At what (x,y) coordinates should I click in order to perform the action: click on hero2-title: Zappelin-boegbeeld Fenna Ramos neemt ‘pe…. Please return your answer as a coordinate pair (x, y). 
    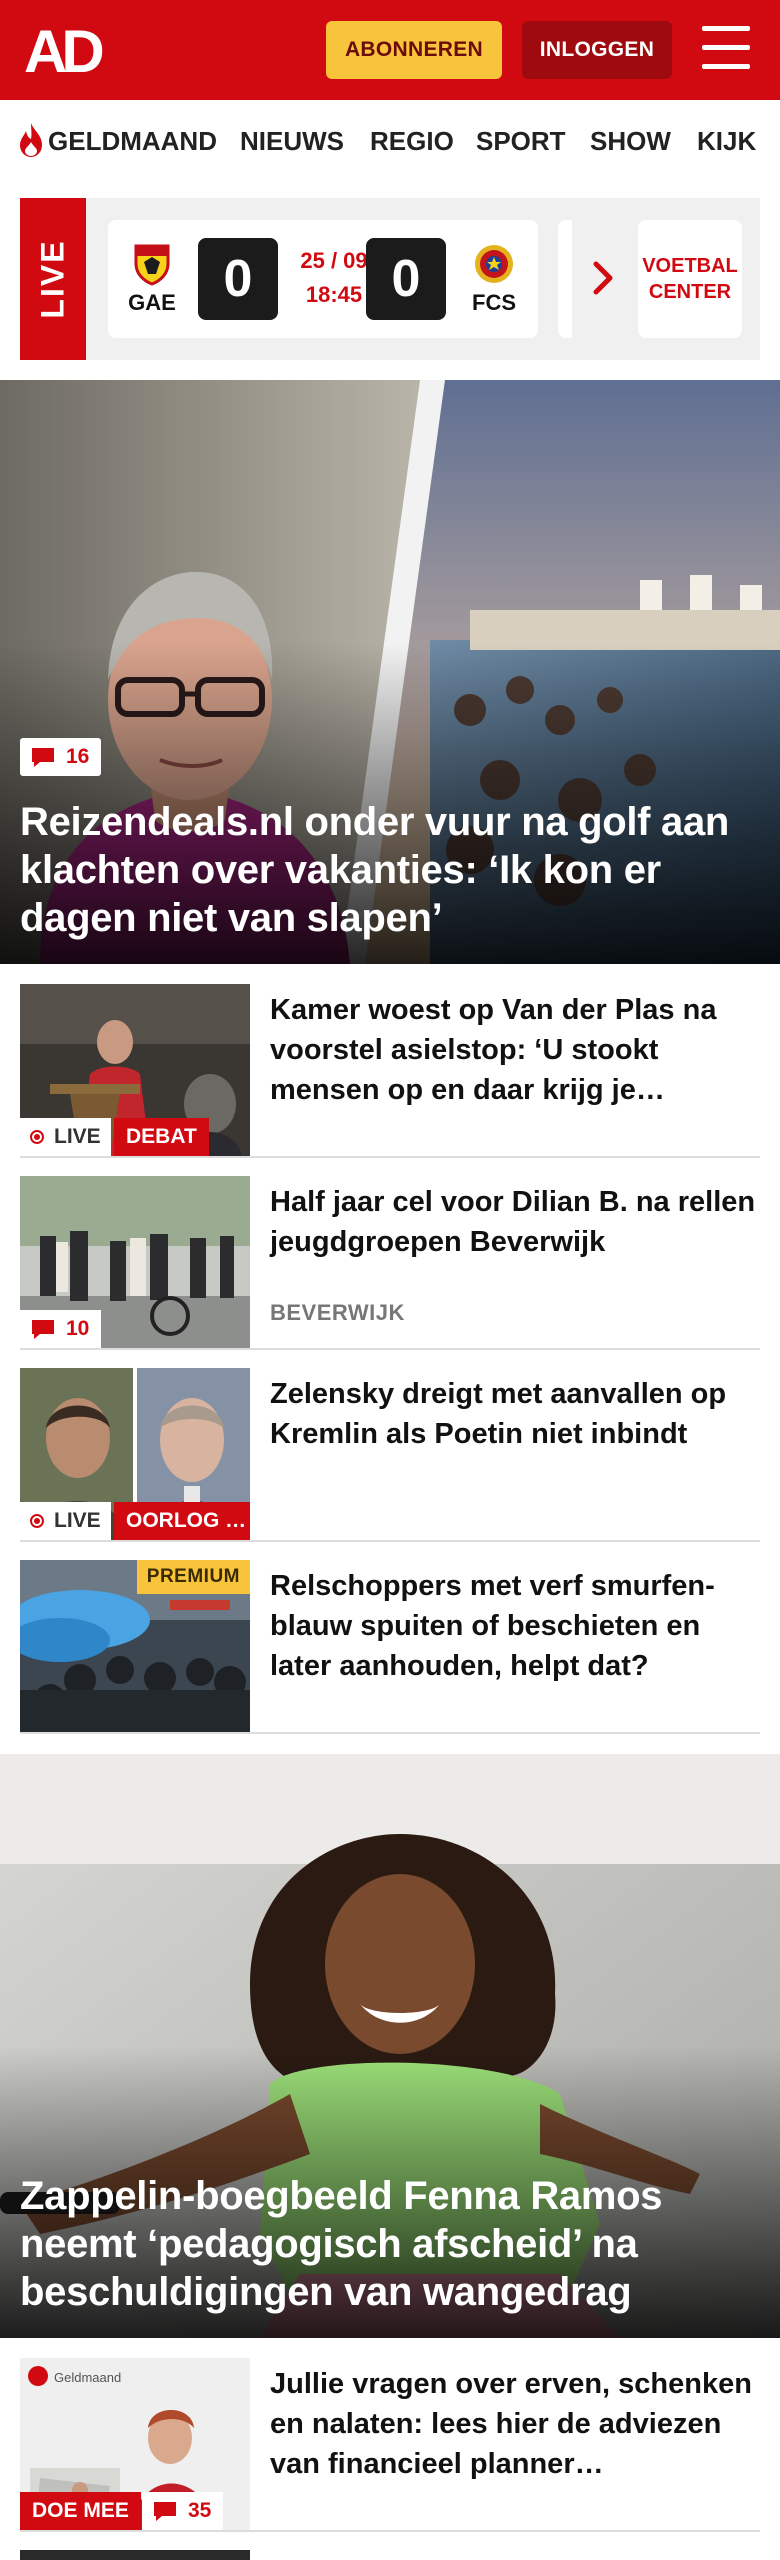
    Looking at the image, I should click on (390, 2244).